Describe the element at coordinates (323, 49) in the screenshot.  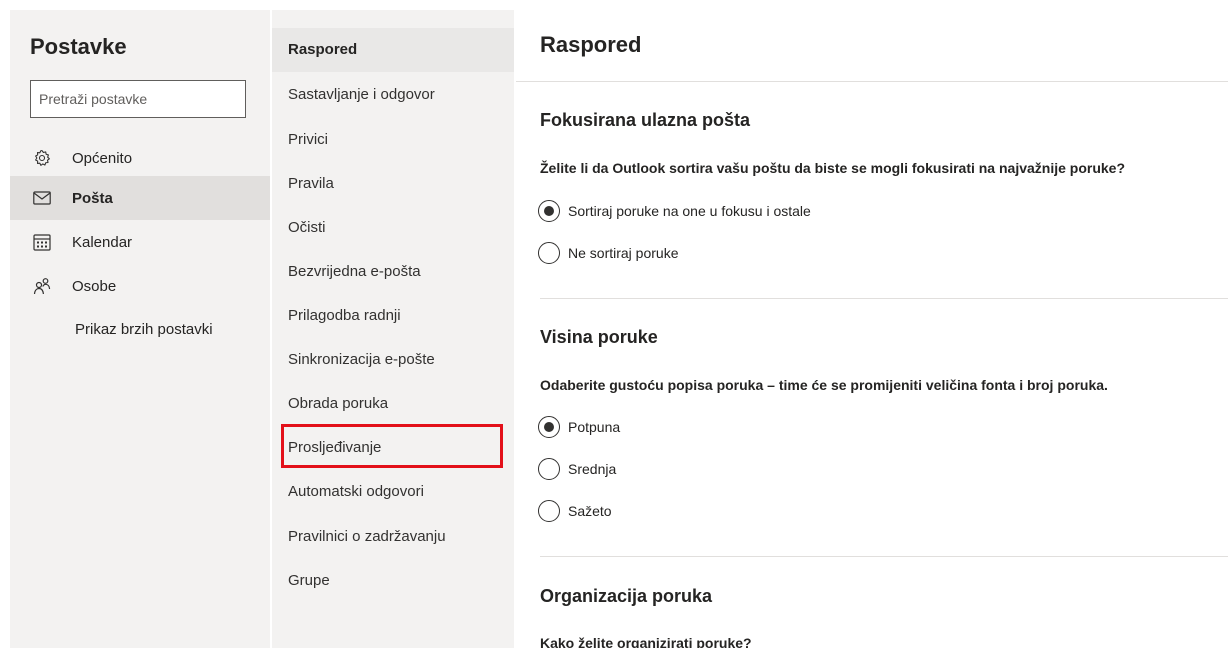
I see `subnav-item-label: Raspored` at that location.